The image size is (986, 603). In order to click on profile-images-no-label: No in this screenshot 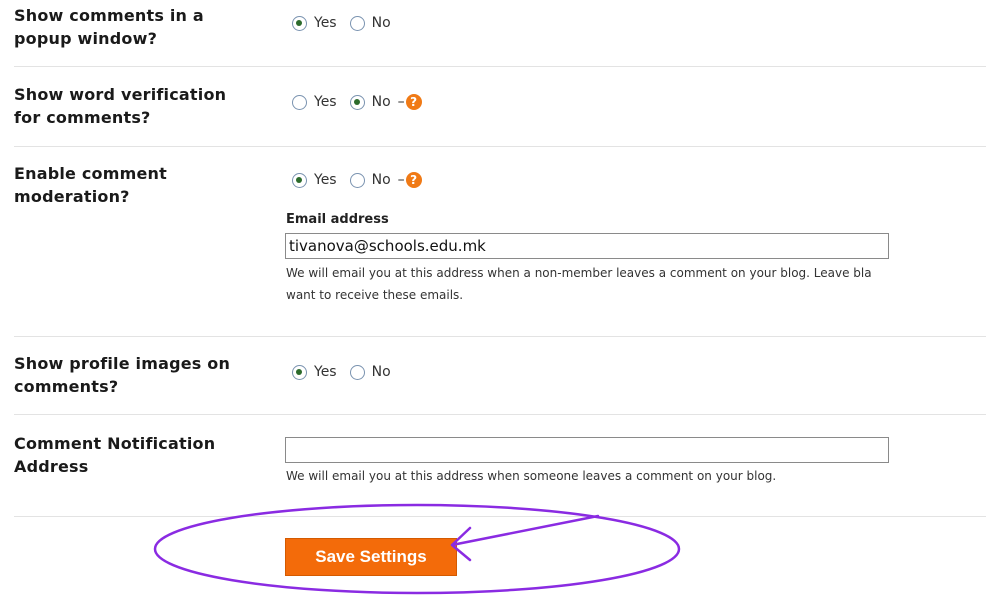, I will do `click(381, 372)`.